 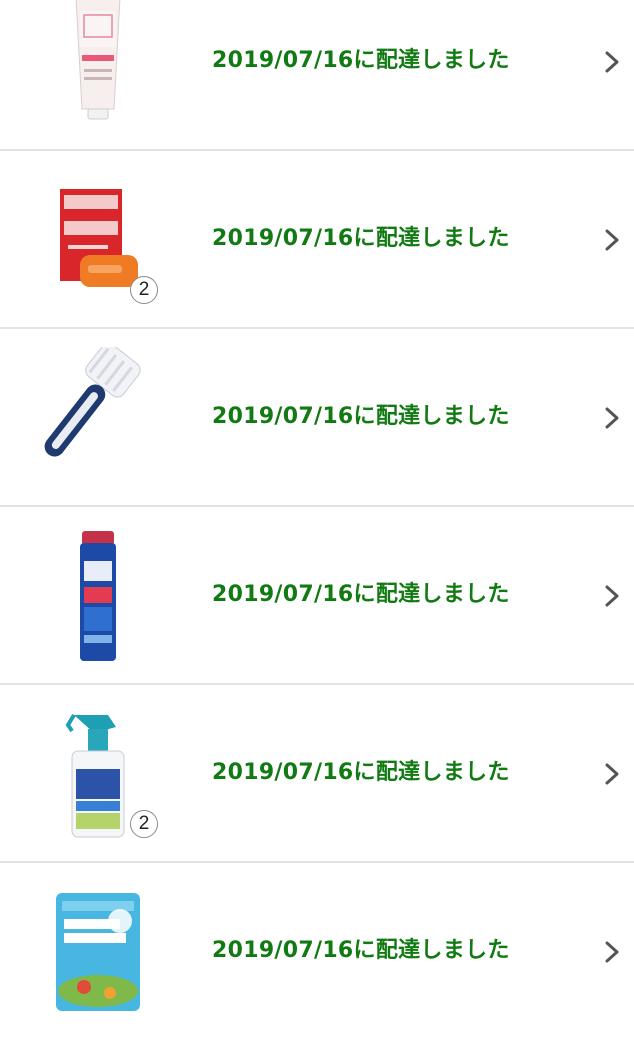 I want to click on order-row: 2019/07/16に配達しました, so click(x=317, y=75).